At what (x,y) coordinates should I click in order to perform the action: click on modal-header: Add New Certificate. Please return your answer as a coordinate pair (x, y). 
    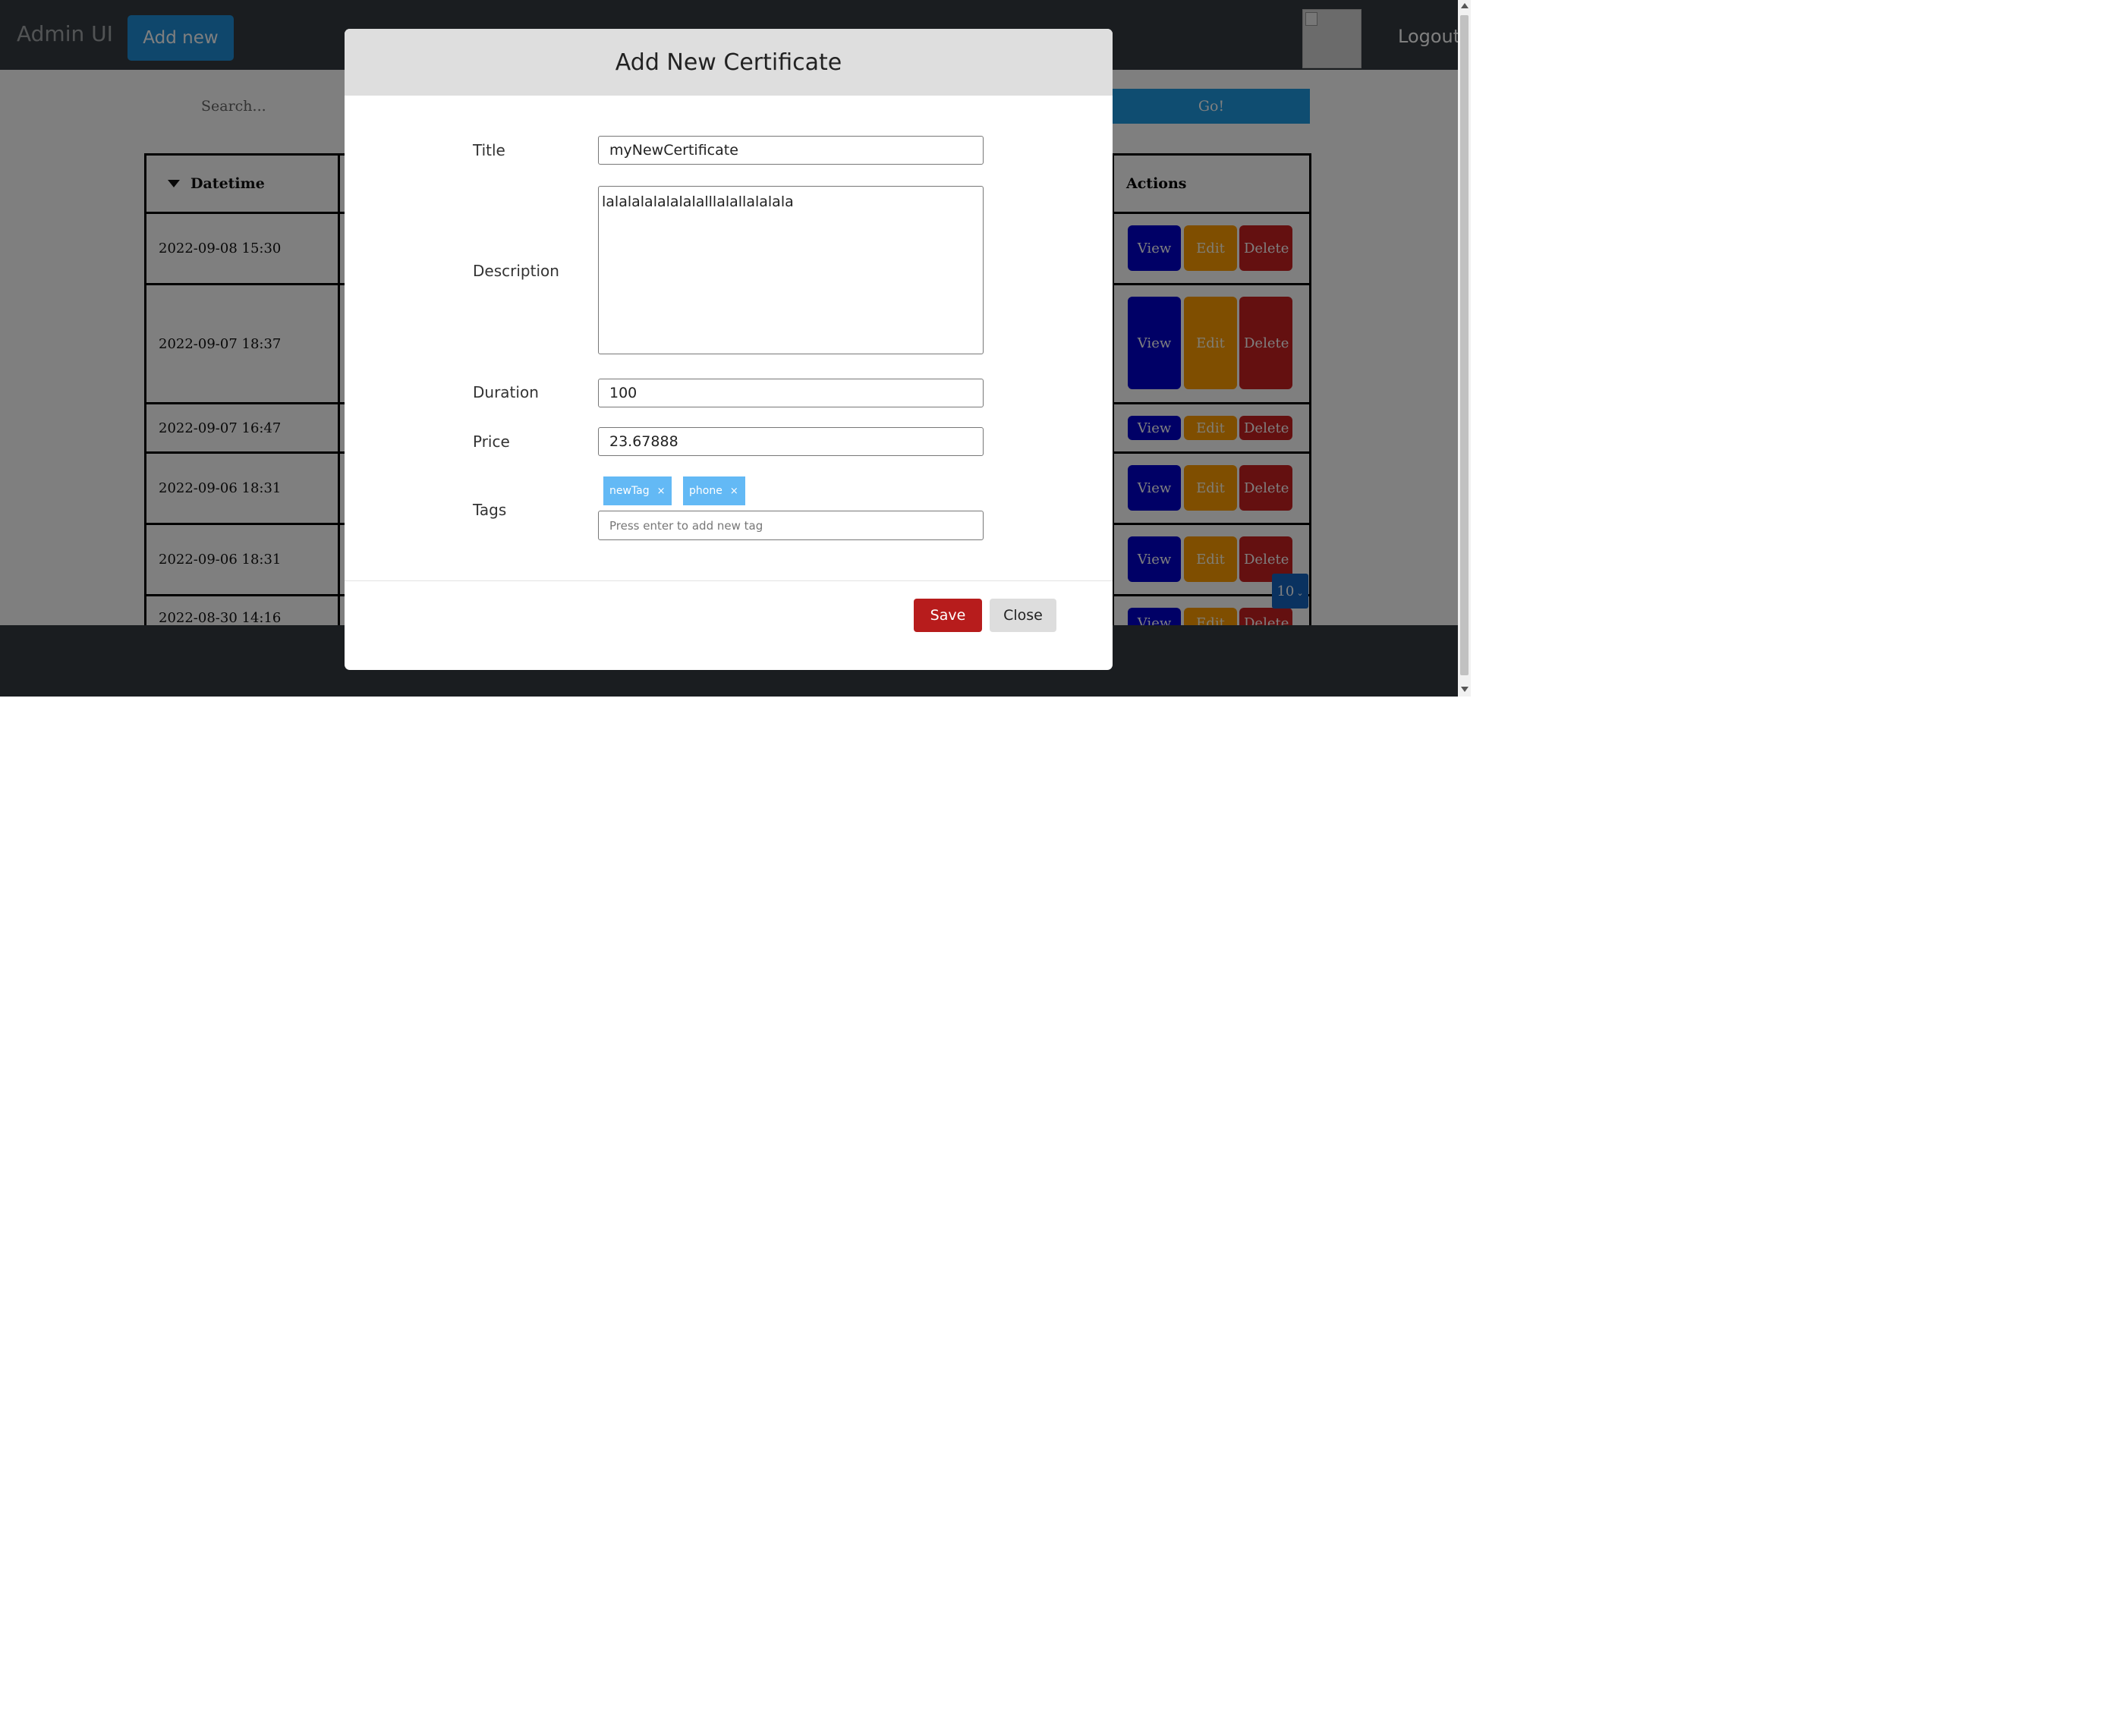
    Looking at the image, I should click on (729, 62).